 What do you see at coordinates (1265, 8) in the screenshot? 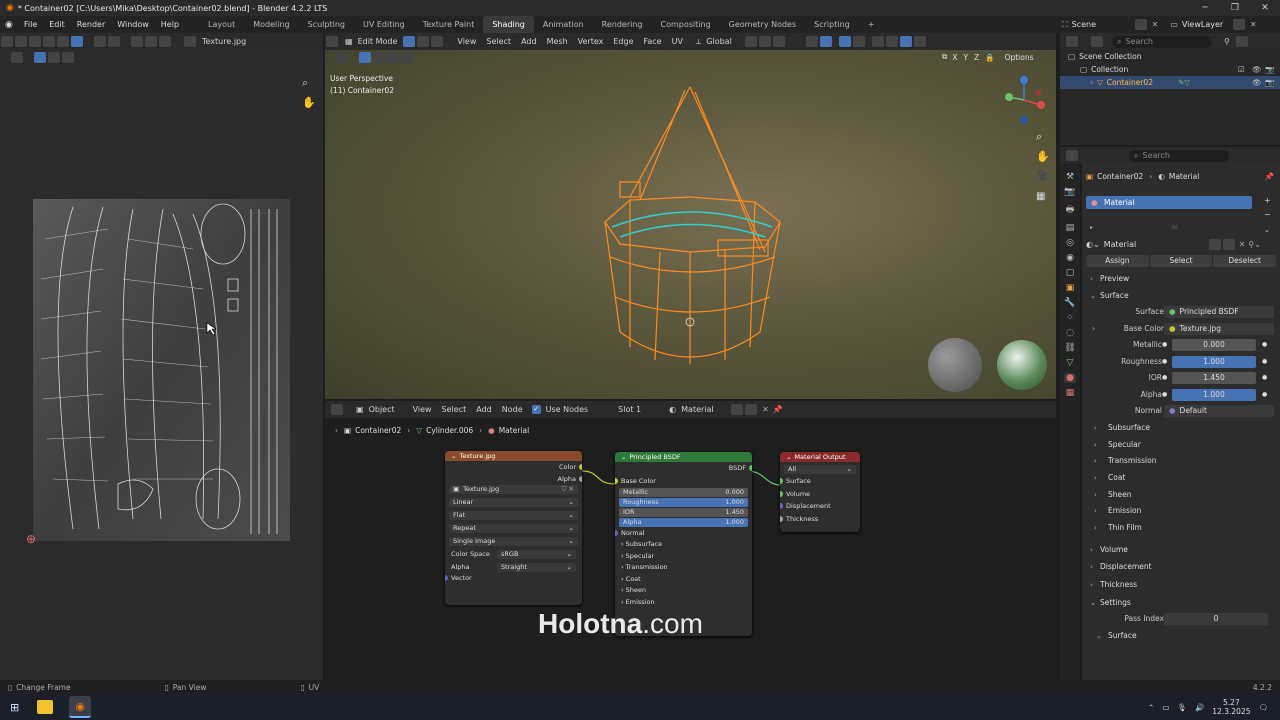
I see `close-button: ✕` at bounding box center [1265, 8].